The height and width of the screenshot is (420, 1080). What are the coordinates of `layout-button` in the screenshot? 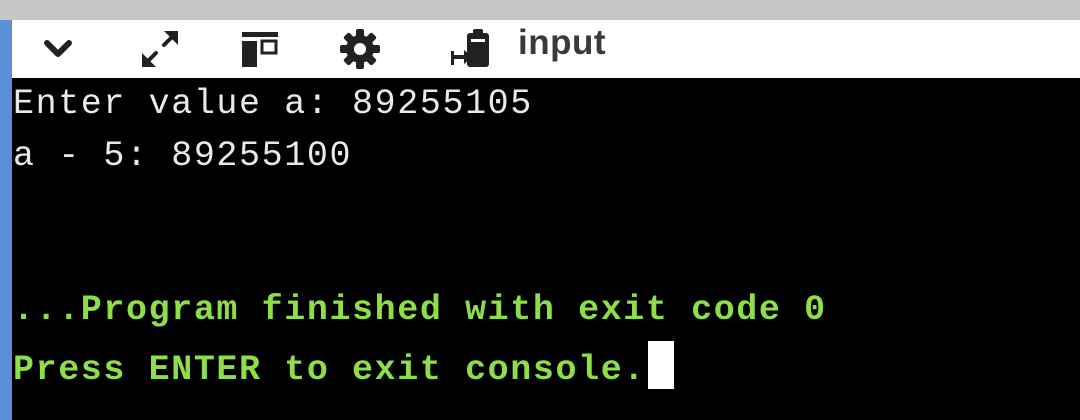 It's located at (260, 49).